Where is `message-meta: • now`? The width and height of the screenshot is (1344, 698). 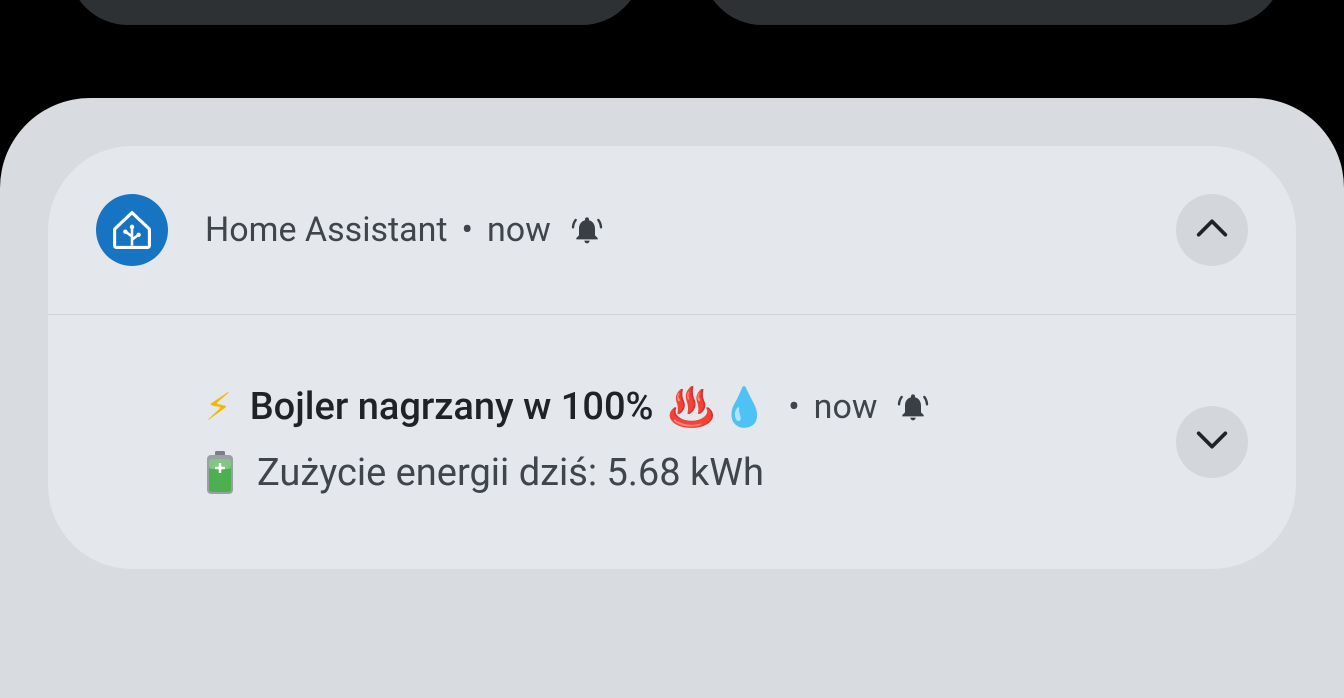 message-meta: • now is located at coordinates (858, 407).